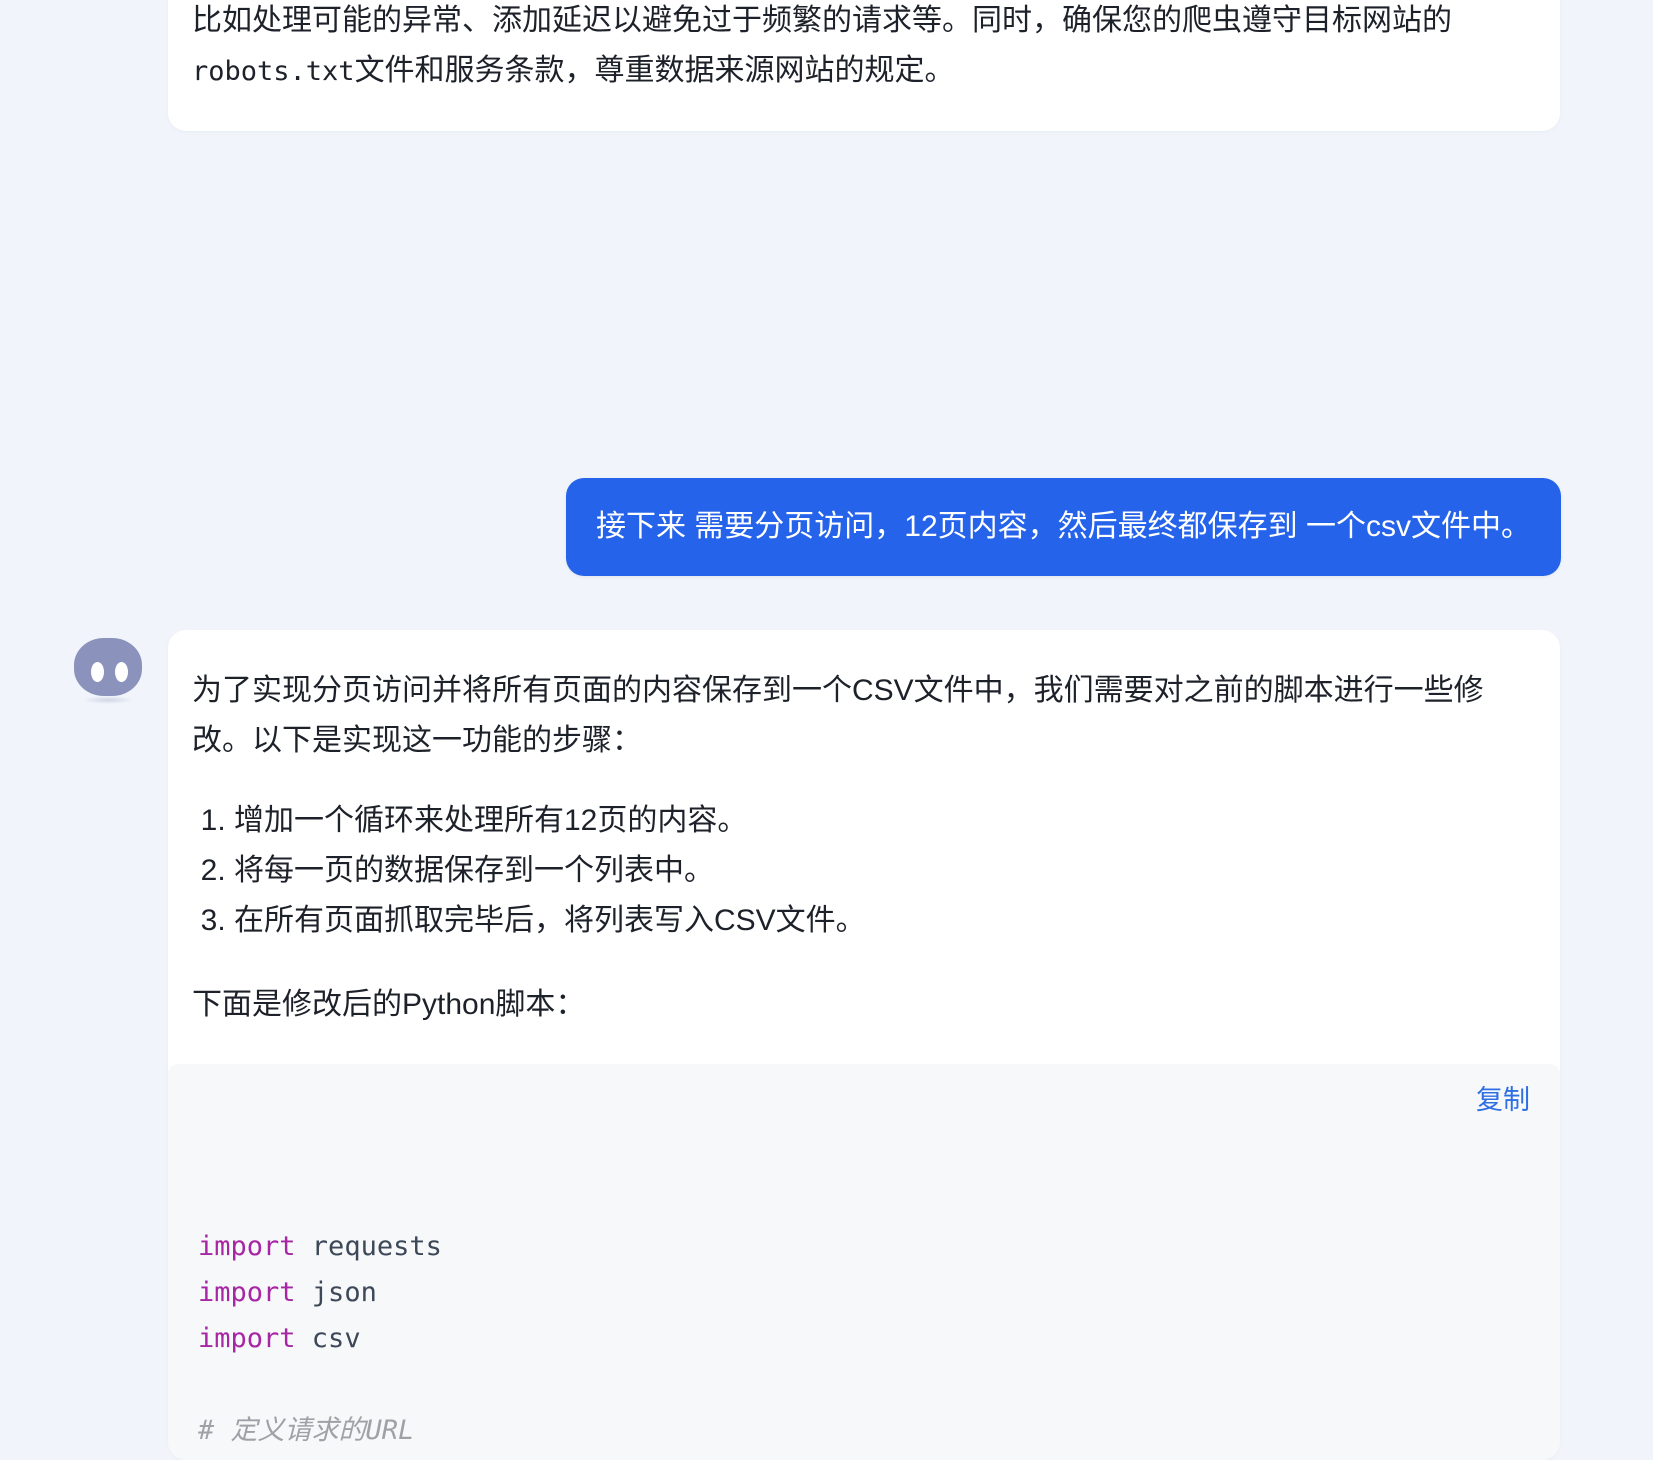  What do you see at coordinates (336, 1292) in the screenshot?
I see `code-token: json` at bounding box center [336, 1292].